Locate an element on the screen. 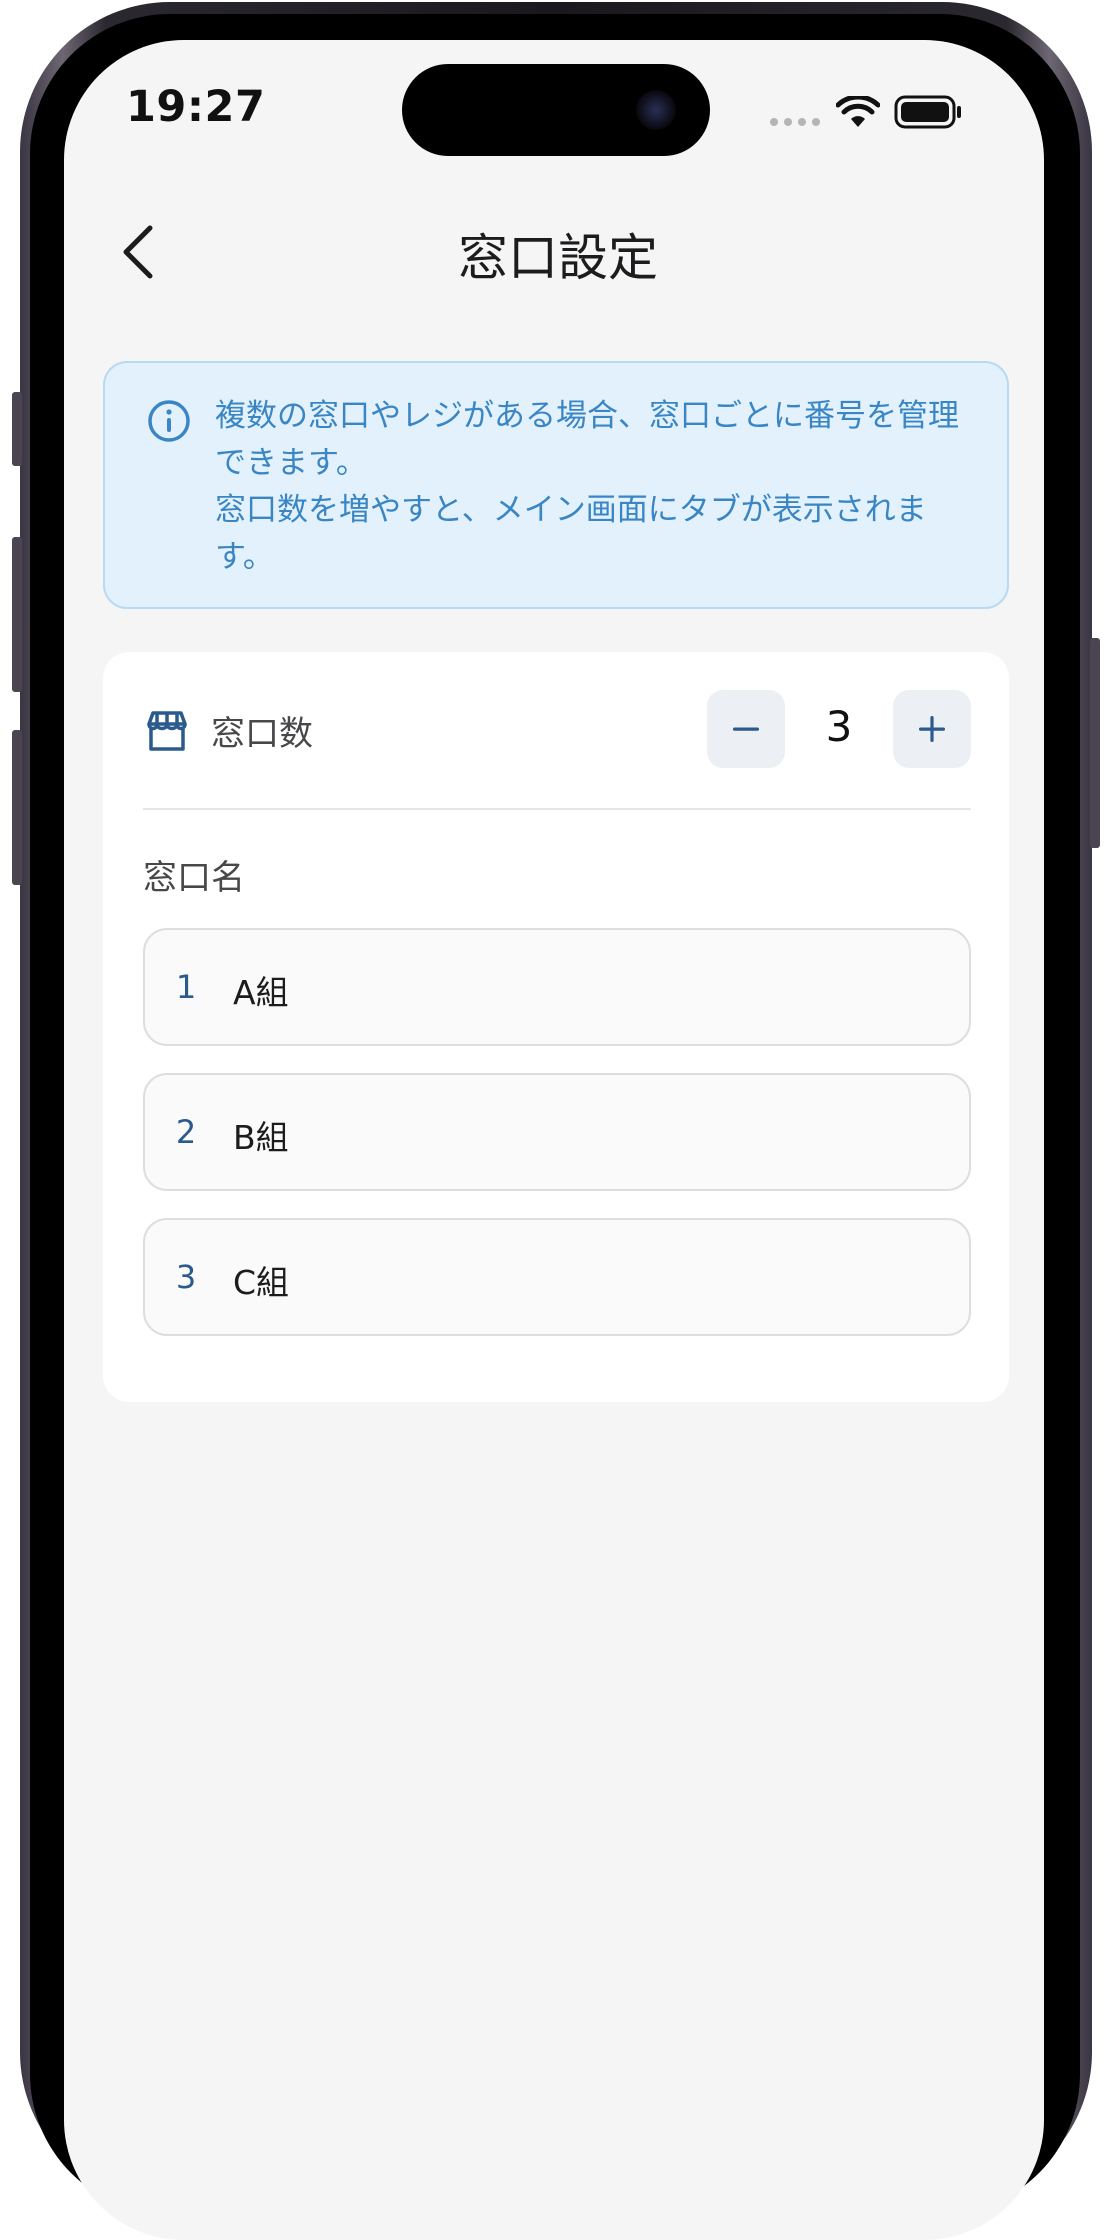 The image size is (1116, 2240). window-name-value: B組 is located at coordinates (261, 1137).